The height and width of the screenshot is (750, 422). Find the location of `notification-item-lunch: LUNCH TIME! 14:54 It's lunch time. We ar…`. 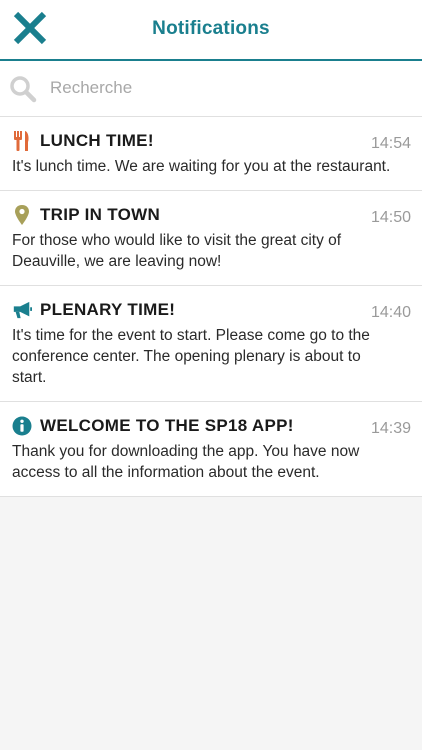

notification-item-lunch: LUNCH TIME! 14:54 It's lunch time. We ar… is located at coordinates (211, 154).